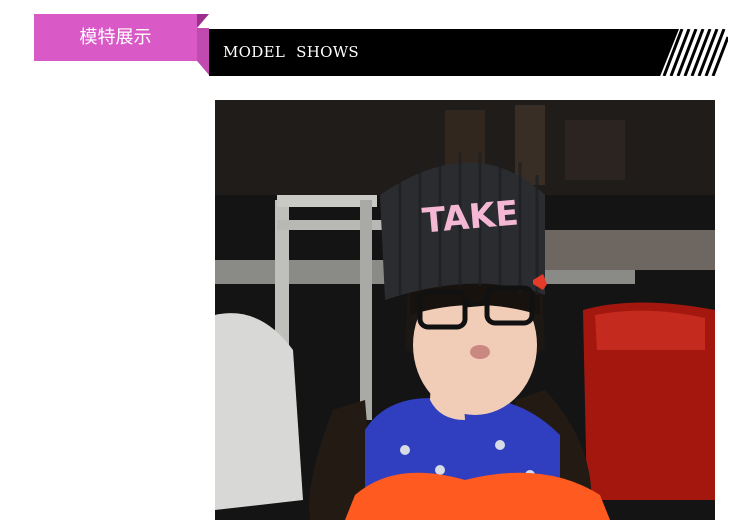 The height and width of the screenshot is (520, 750). I want to click on section-title: MODEL SHOWS, so click(291, 52).